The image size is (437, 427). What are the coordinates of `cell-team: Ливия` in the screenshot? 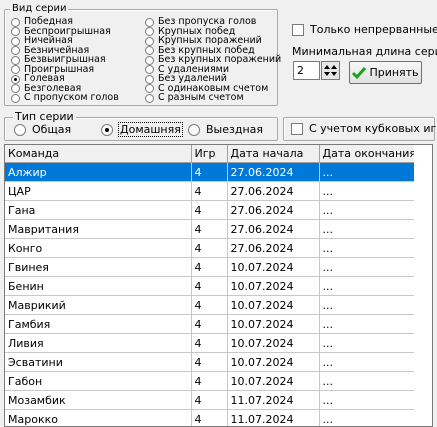 It's located at (98, 343).